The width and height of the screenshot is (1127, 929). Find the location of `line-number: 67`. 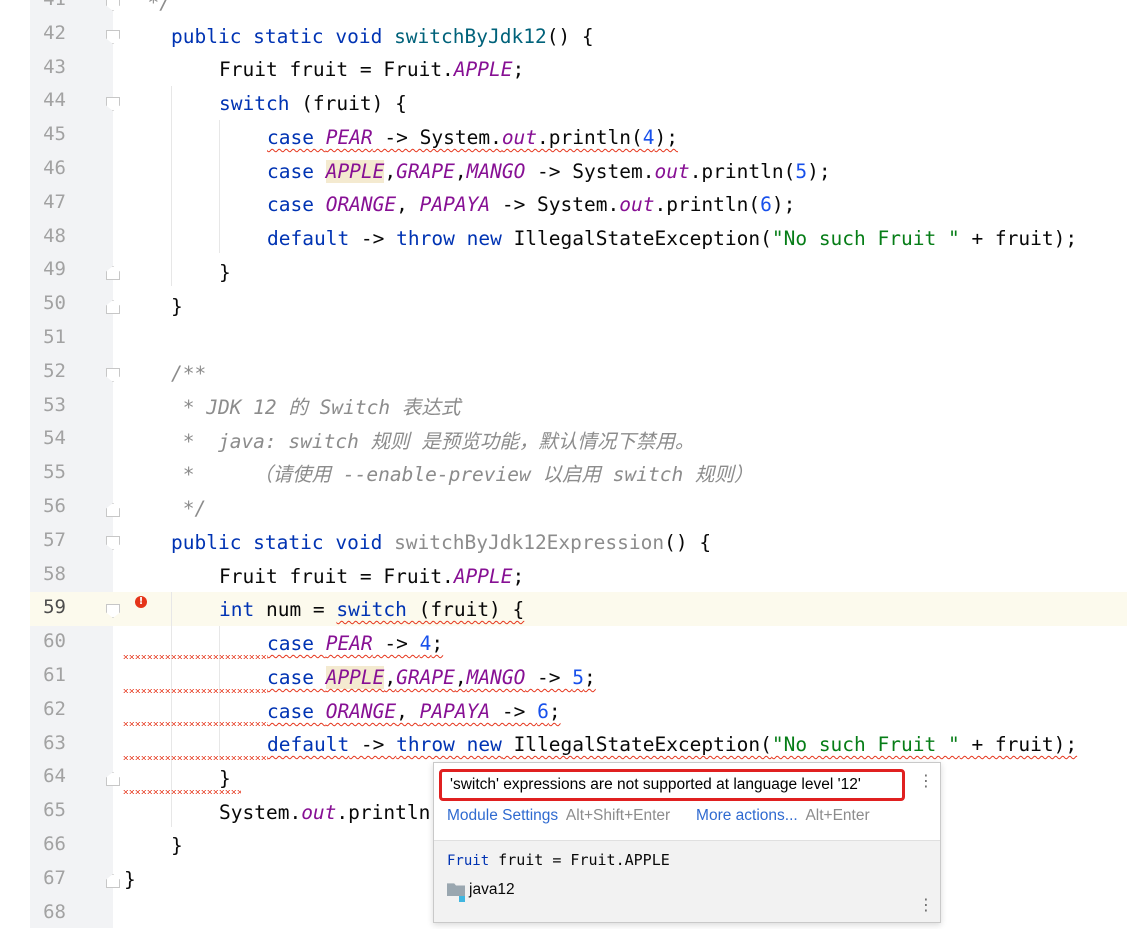

line-number: 67 is located at coordinates (54, 877).